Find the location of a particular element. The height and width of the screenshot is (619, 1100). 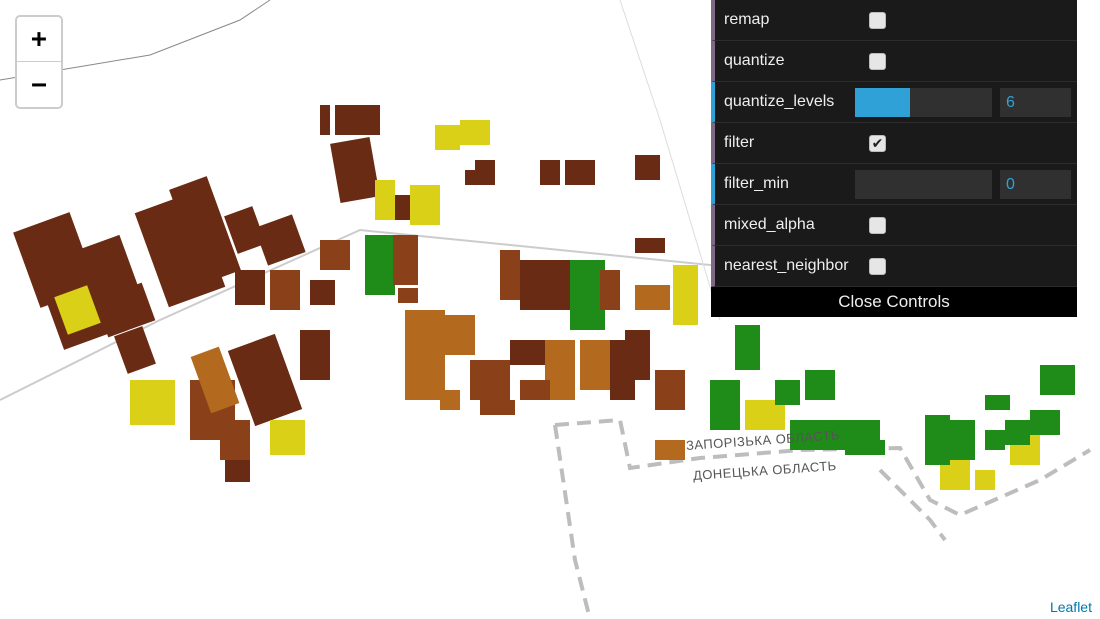

check-icon: ✔ is located at coordinates (877, 142).